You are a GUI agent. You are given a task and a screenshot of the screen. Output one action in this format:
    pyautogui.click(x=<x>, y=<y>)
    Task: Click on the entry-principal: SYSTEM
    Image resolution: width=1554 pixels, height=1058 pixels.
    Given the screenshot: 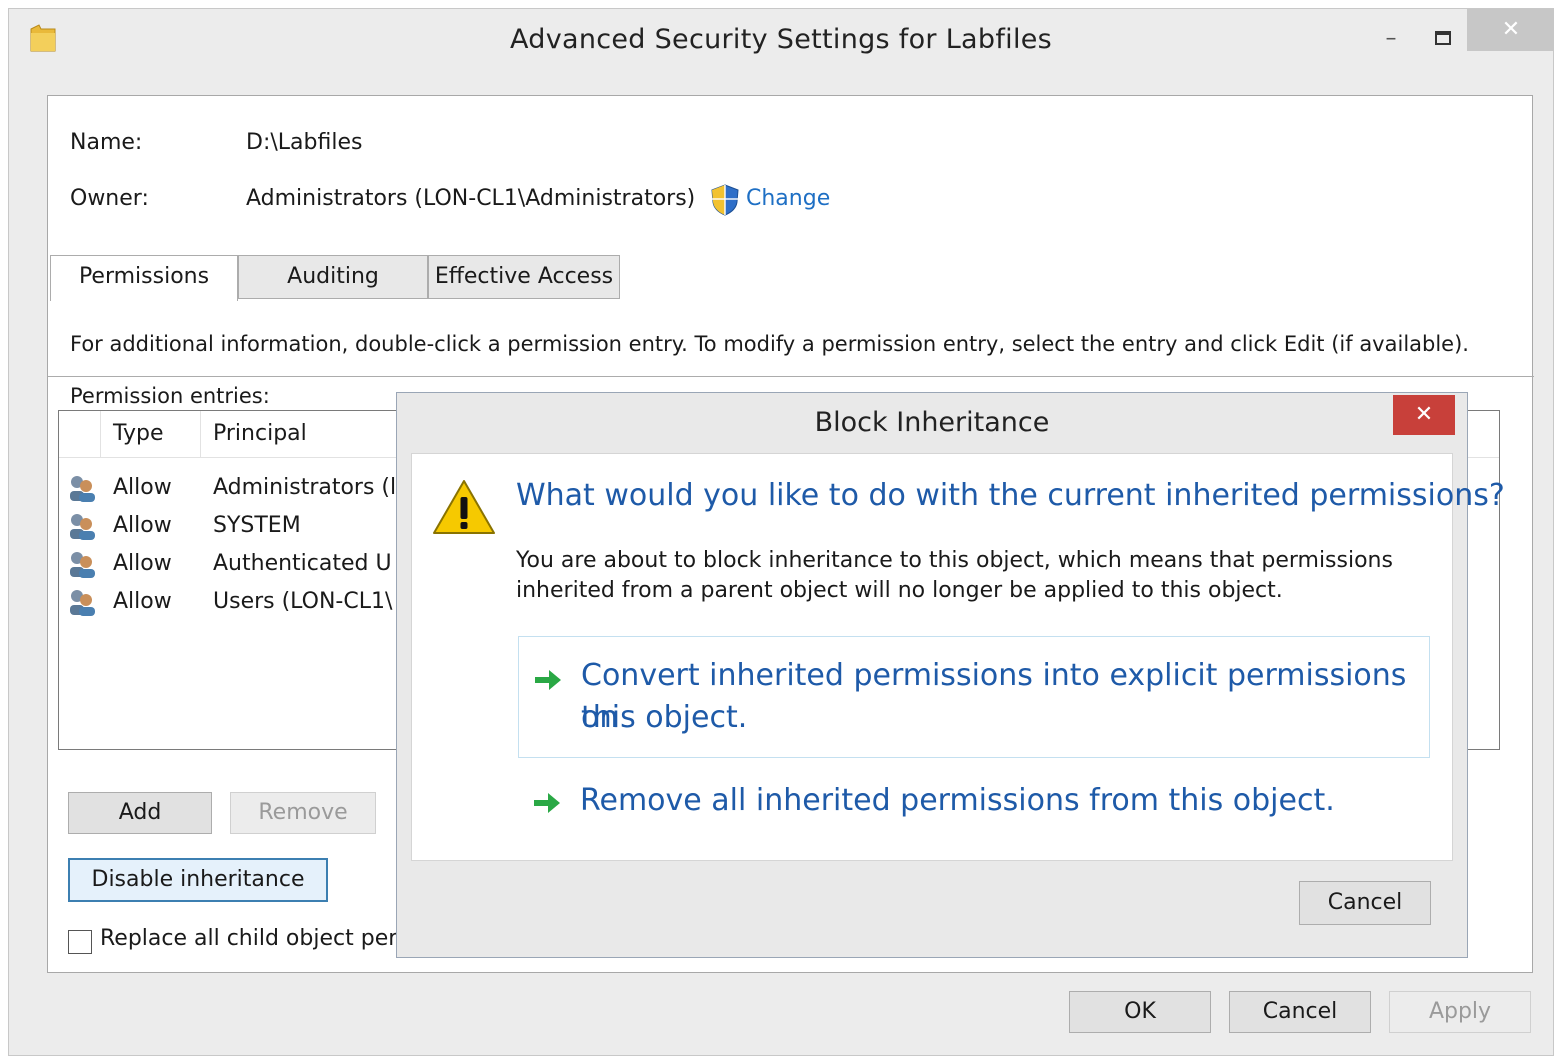 What is the action you would take?
    pyautogui.click(x=257, y=525)
    